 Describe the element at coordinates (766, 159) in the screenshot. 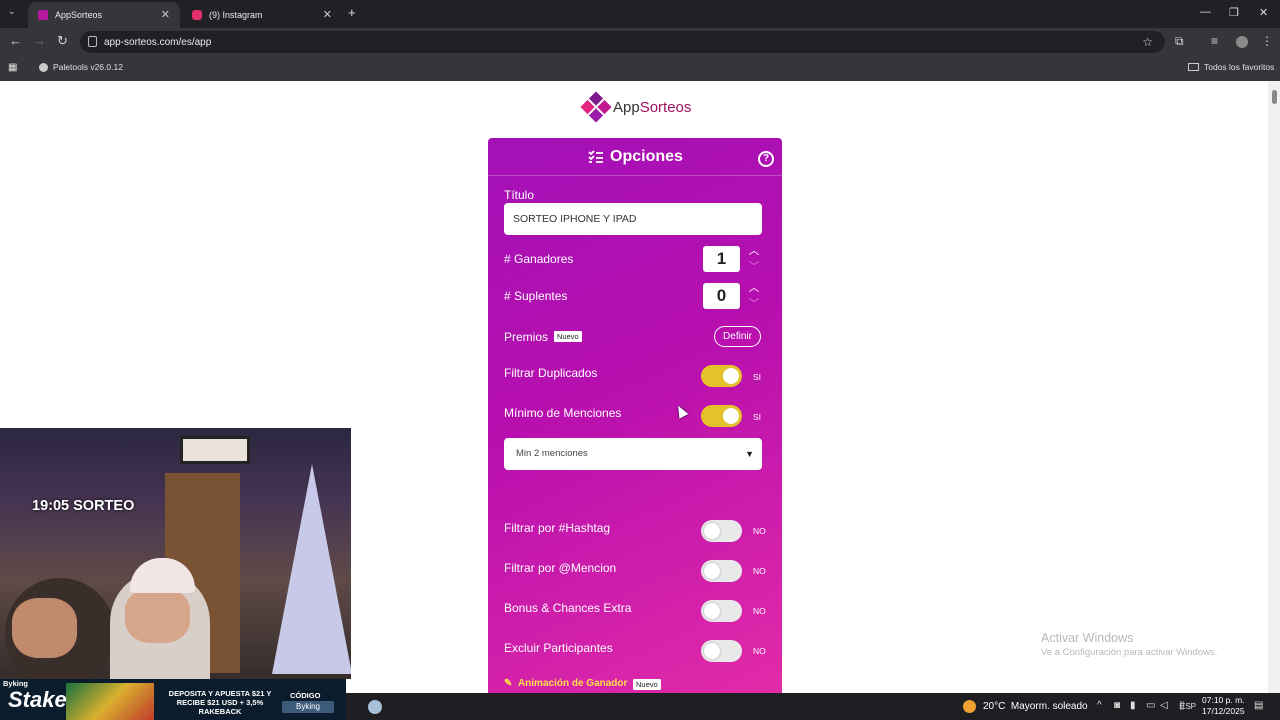

I see `help-icon: ?` at that location.